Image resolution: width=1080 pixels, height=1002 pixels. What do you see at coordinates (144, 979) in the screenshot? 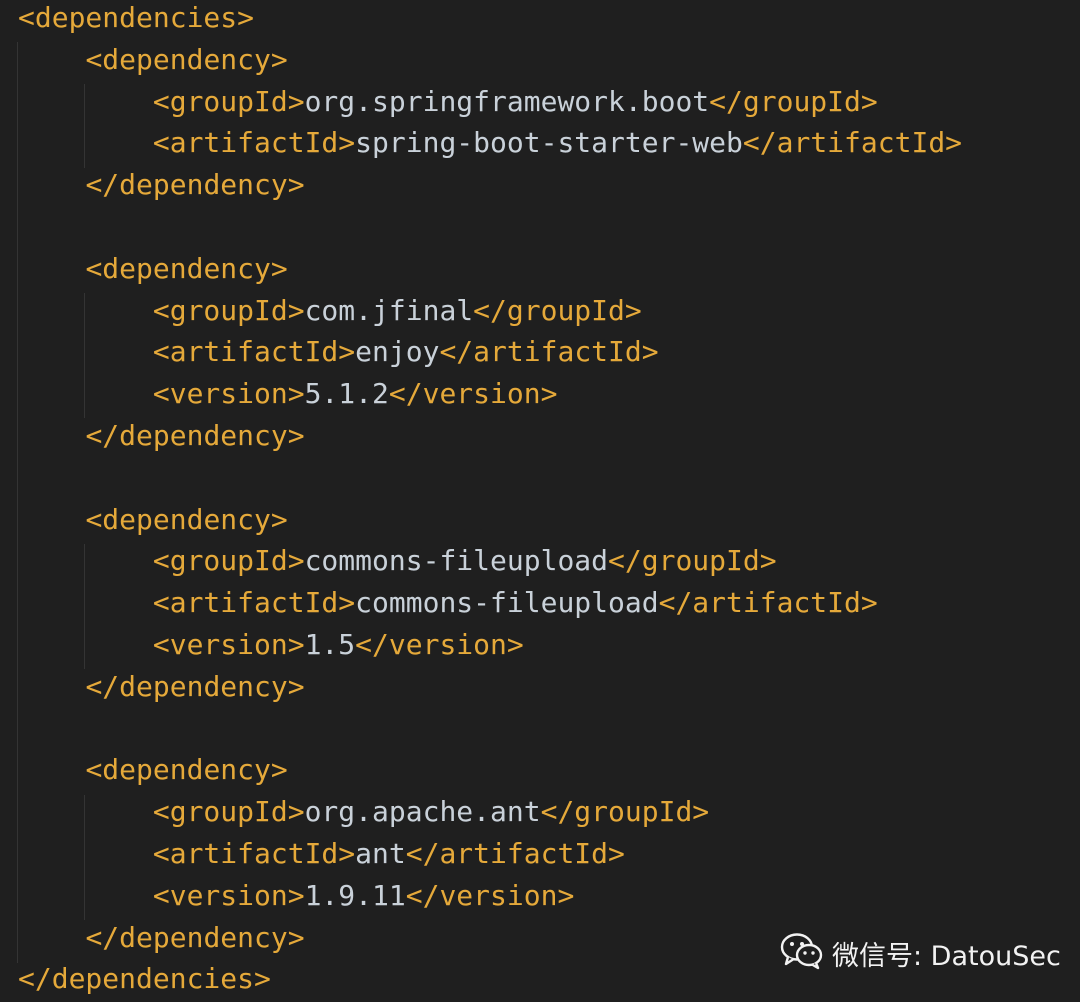
I see `xml-tag: </dependencies>` at bounding box center [144, 979].